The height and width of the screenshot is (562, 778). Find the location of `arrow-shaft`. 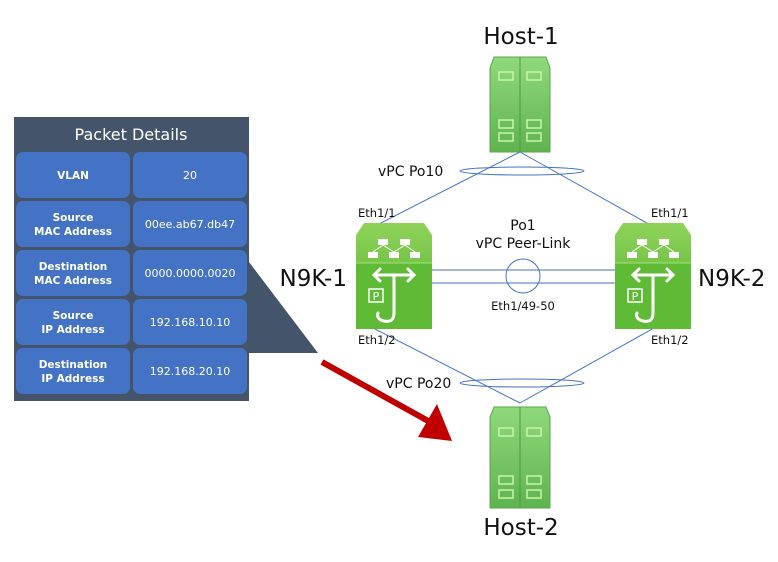

arrow-shaft is located at coordinates (376, 392).